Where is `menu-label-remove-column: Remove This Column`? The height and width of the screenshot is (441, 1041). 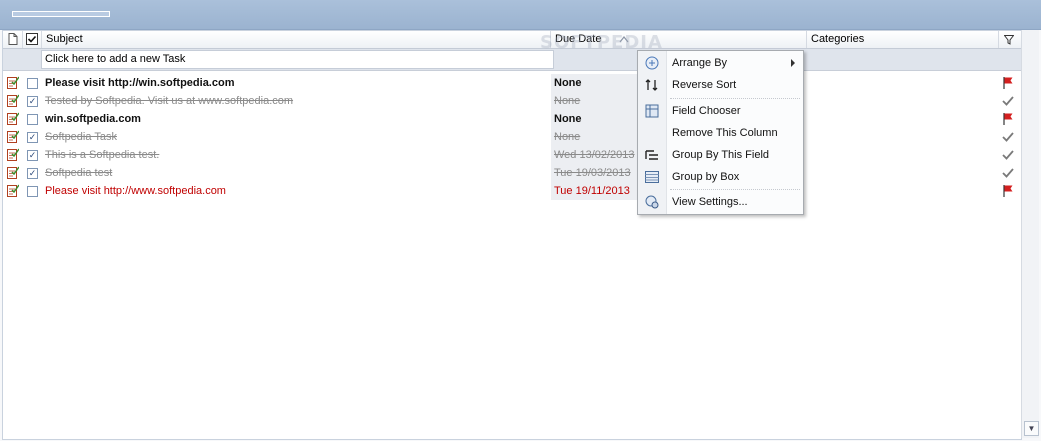
menu-label-remove-column: Remove This Column is located at coordinates (725, 133).